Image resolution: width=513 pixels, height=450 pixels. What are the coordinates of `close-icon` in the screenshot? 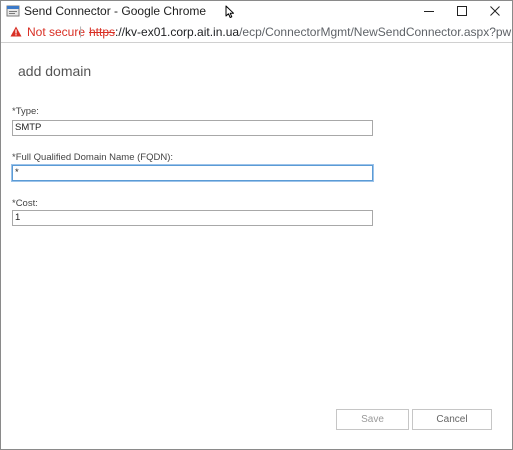 It's located at (495, 11).